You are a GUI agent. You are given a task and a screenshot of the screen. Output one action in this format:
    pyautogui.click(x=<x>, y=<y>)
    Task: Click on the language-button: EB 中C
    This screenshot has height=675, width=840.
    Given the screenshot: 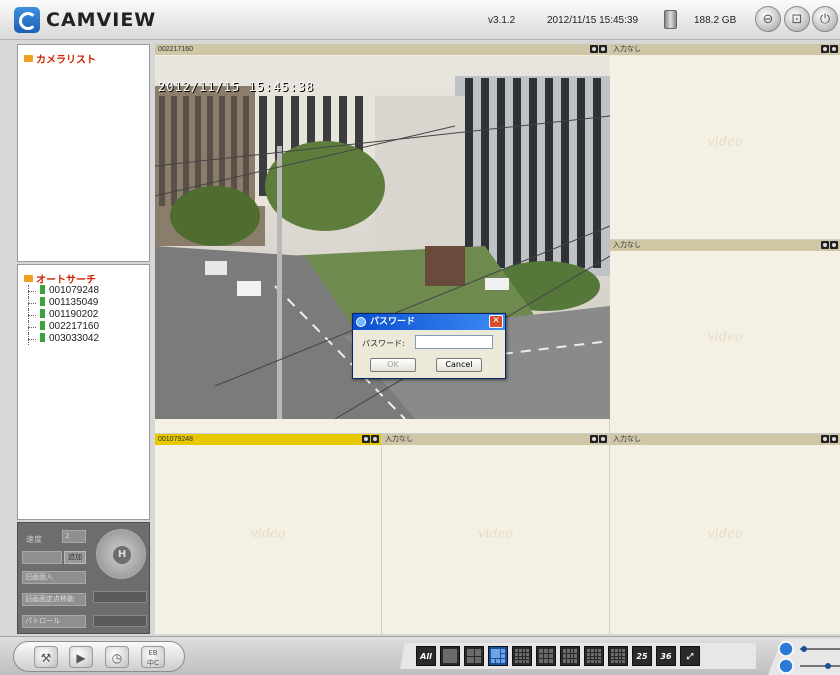 What is the action you would take?
    pyautogui.click(x=153, y=657)
    